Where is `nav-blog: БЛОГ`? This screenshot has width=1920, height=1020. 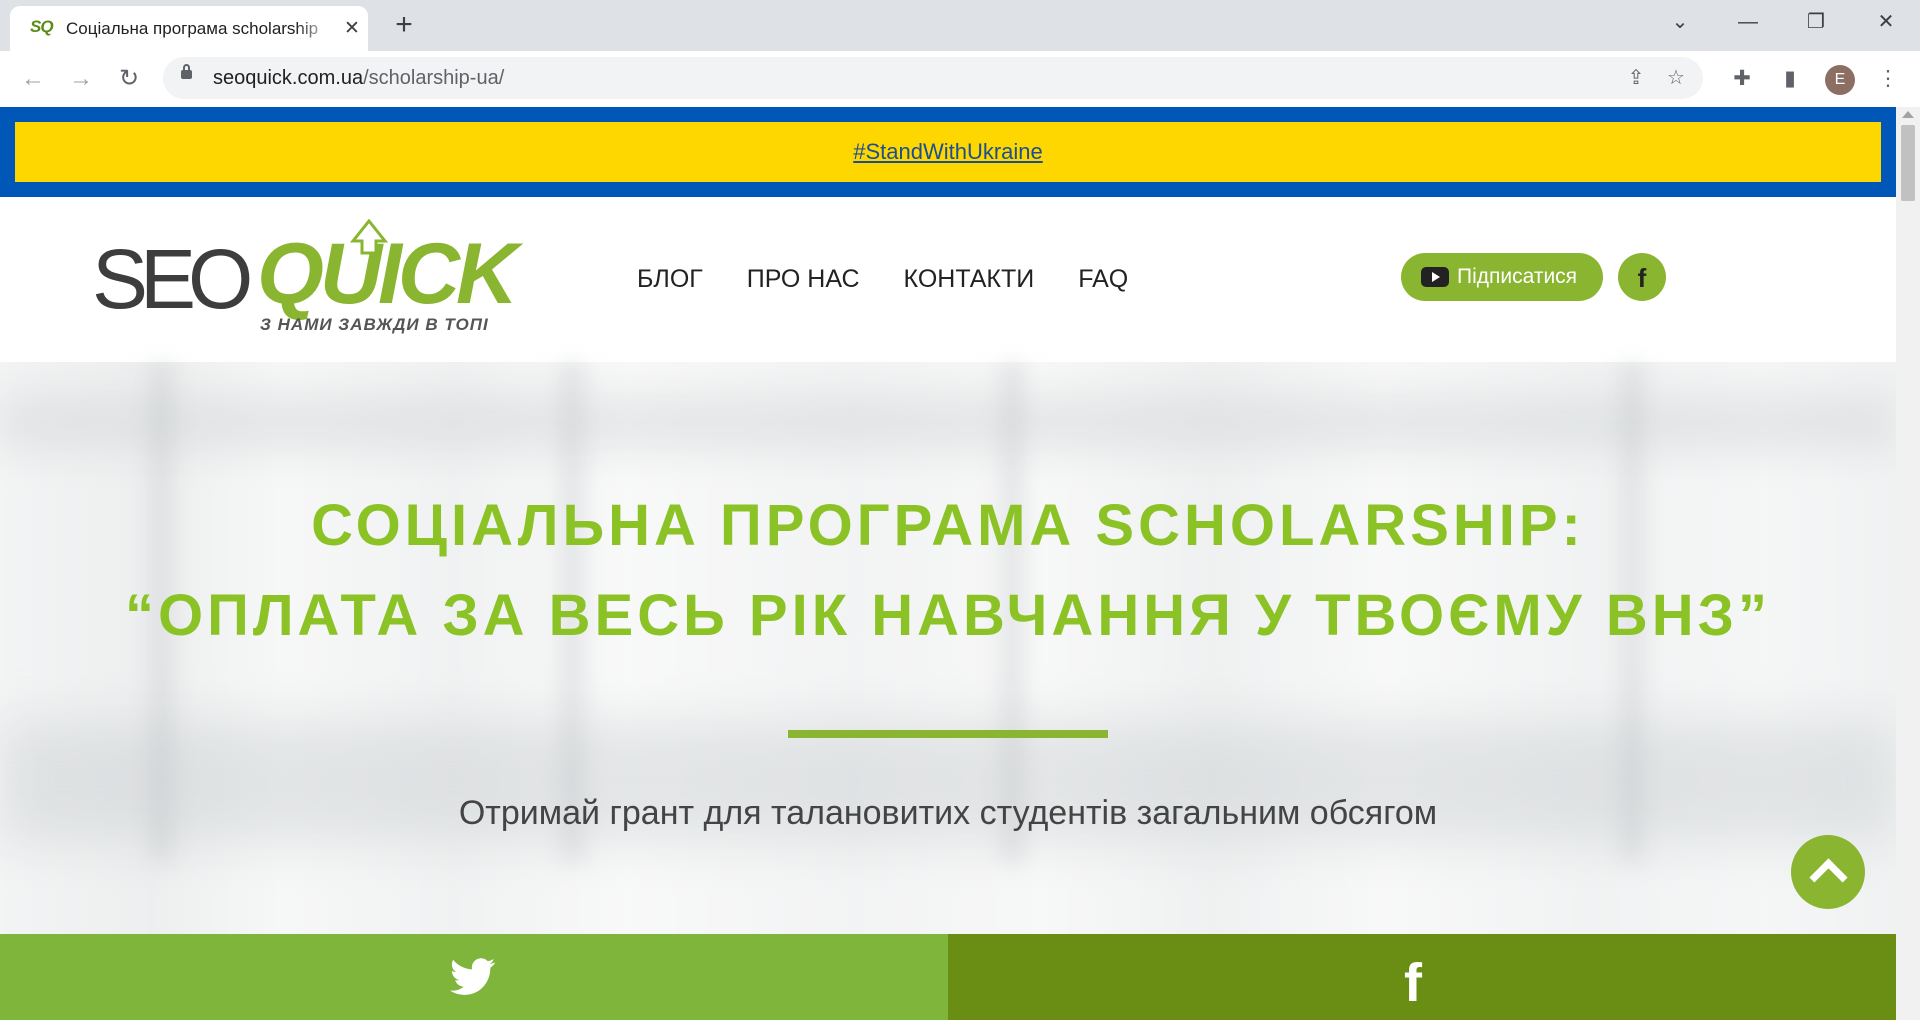 nav-blog: БЛОГ is located at coordinates (670, 279).